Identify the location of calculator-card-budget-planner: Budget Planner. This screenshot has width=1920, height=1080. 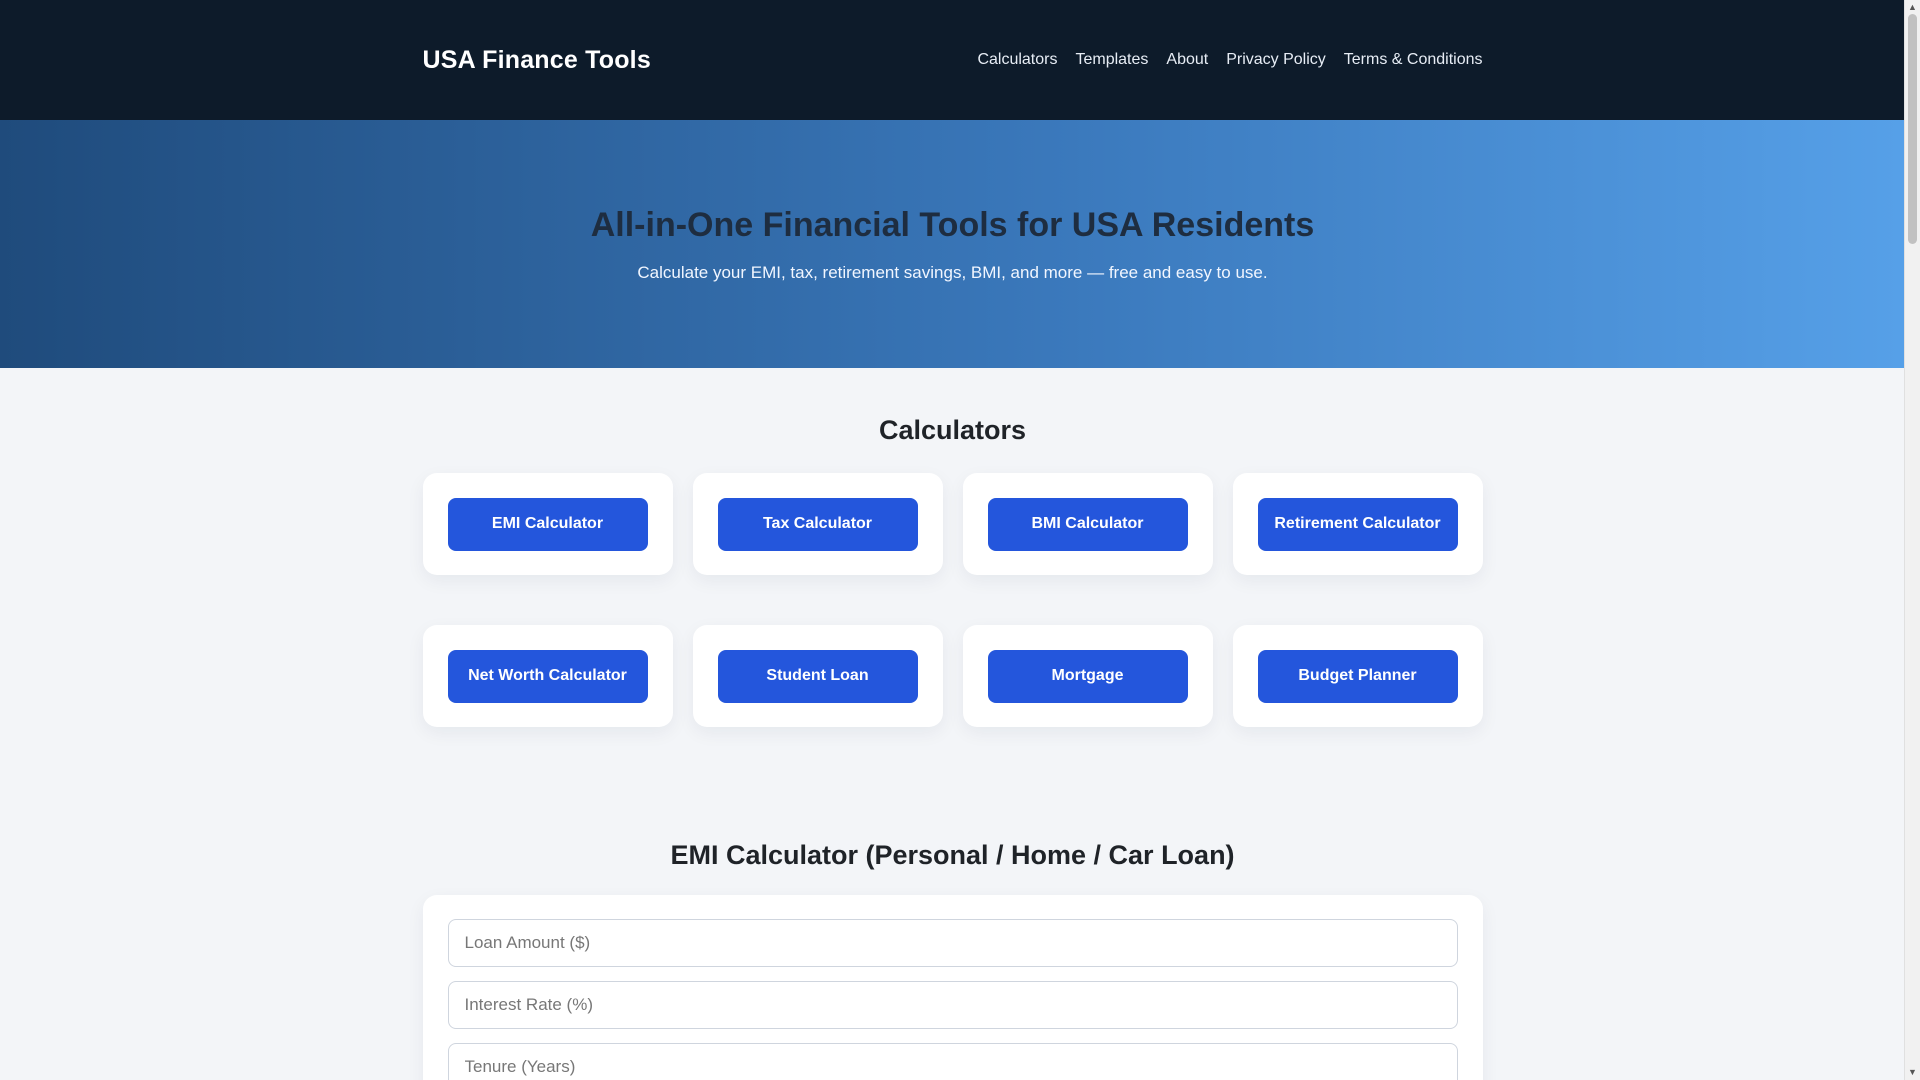
(1357, 676).